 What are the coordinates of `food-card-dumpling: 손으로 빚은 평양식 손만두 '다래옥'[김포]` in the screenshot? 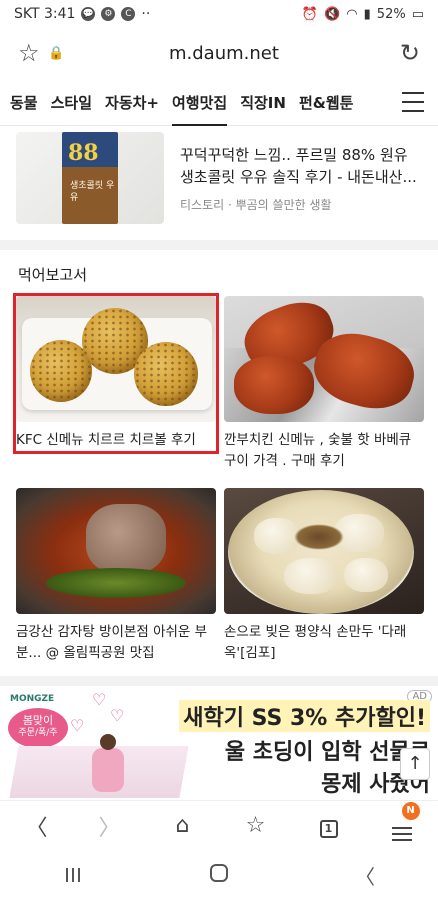 It's located at (324, 576).